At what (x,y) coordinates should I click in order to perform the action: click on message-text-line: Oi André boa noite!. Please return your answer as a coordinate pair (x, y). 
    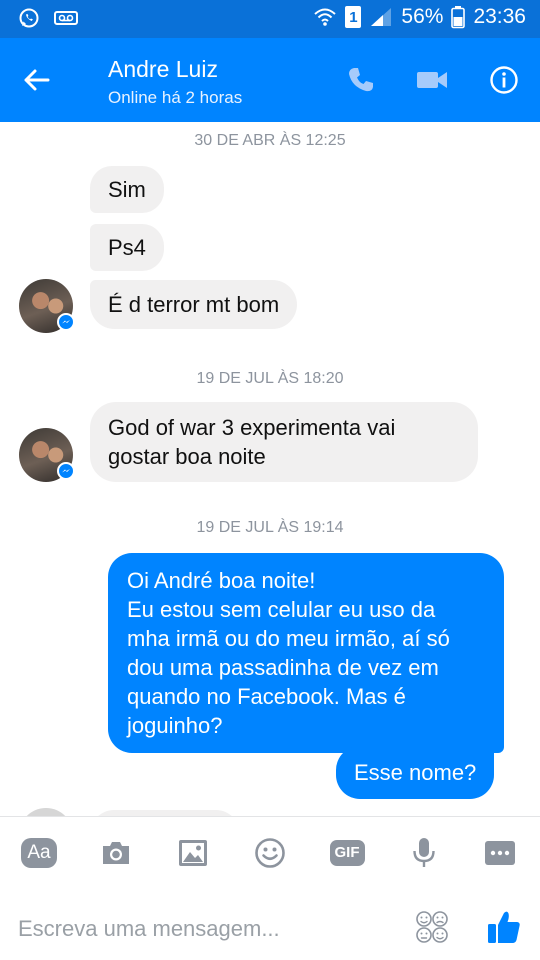
    Looking at the image, I should click on (221, 580).